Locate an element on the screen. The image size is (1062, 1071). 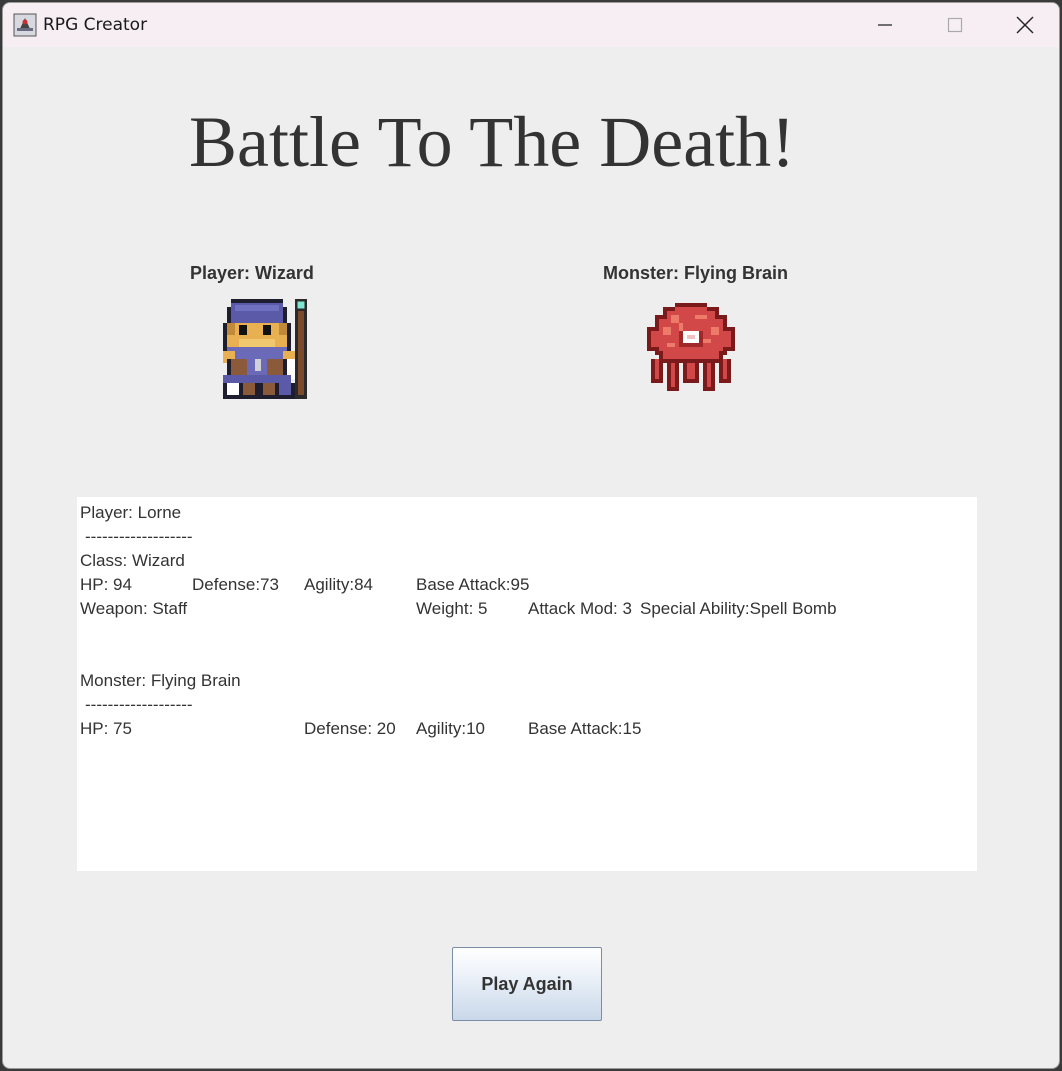
player-agility: Agility:84 is located at coordinates (338, 584).